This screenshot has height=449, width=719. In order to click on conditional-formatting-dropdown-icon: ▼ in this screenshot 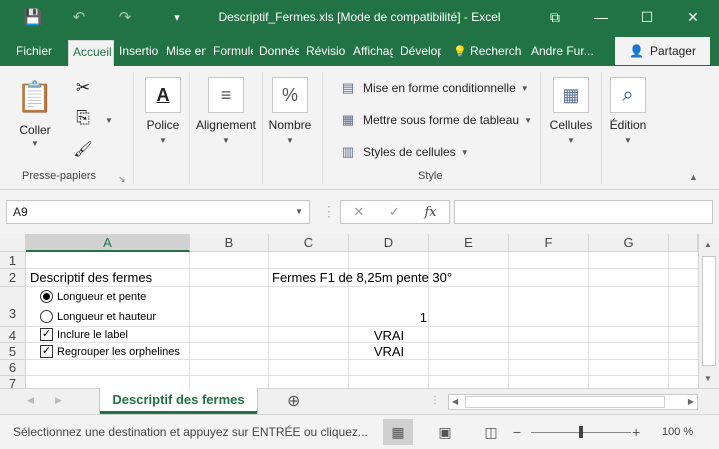, I will do `click(524, 88)`.